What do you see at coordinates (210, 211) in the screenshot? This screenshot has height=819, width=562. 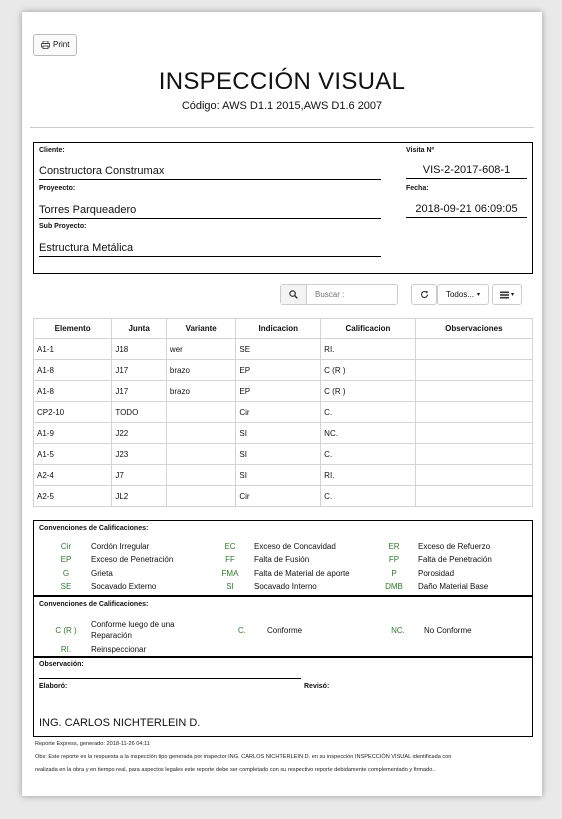 I see `proyecto-value: Torres Parqueadero` at bounding box center [210, 211].